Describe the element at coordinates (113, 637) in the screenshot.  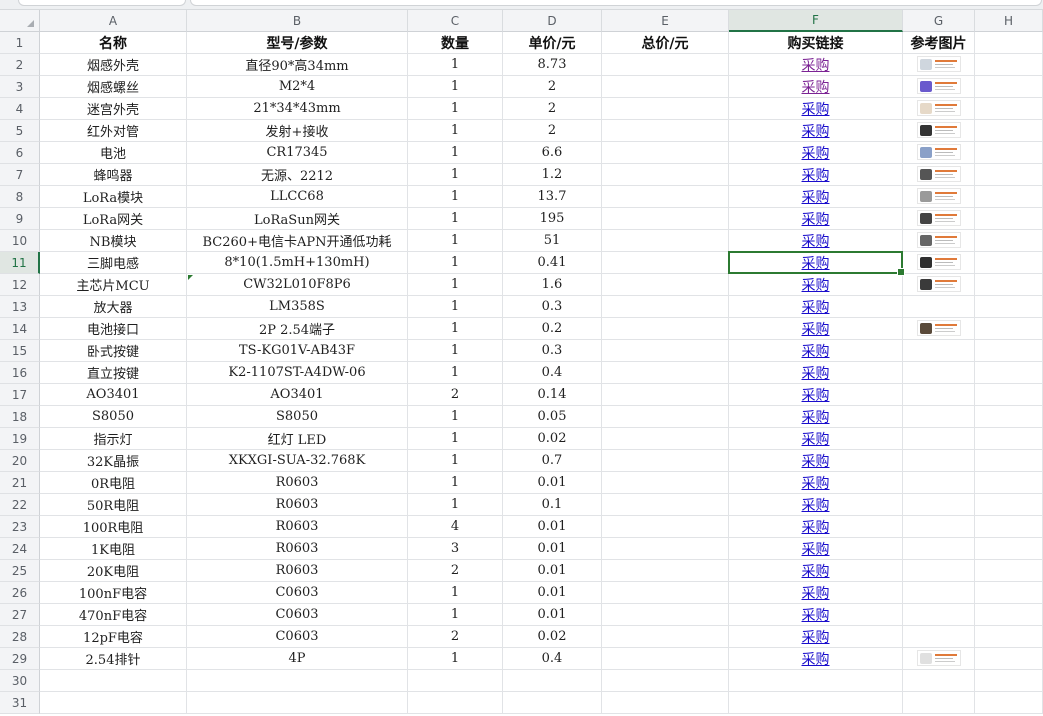
I see `name-cell: 12pF电容` at that location.